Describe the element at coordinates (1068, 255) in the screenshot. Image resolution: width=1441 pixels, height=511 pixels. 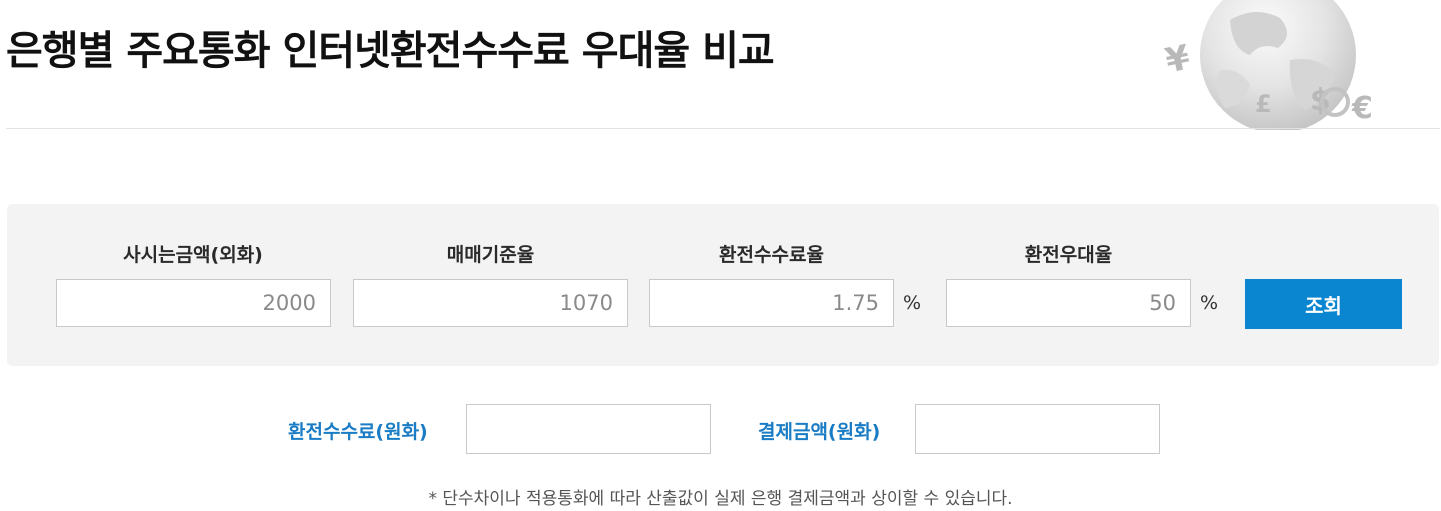
I see `discount-rate-label: 환전우대율` at that location.